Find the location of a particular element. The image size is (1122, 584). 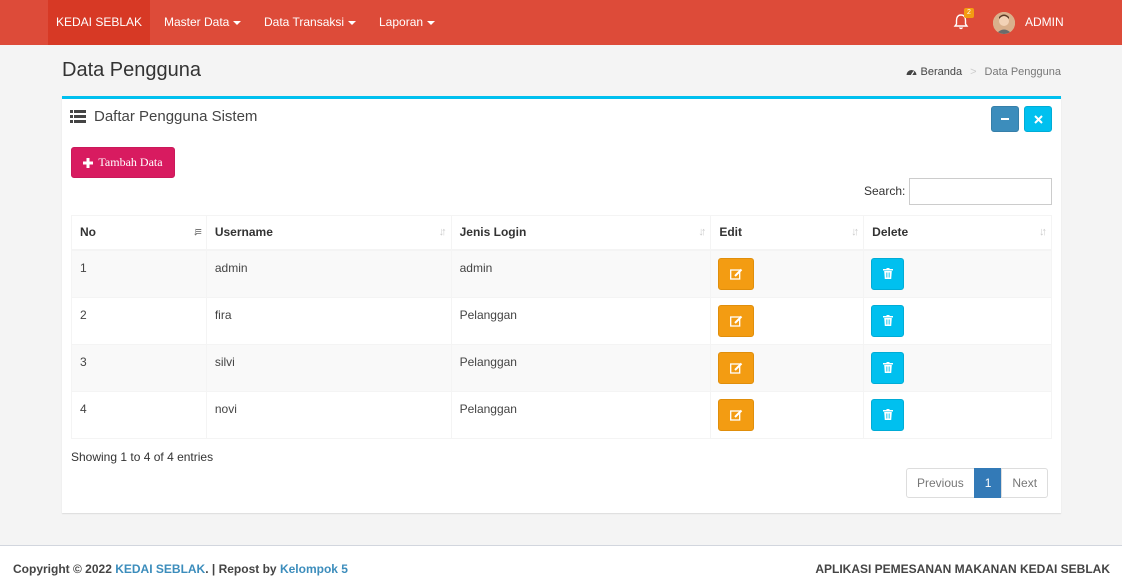

table-info: Showing 1 to 4 of 4 entries is located at coordinates (142, 457).